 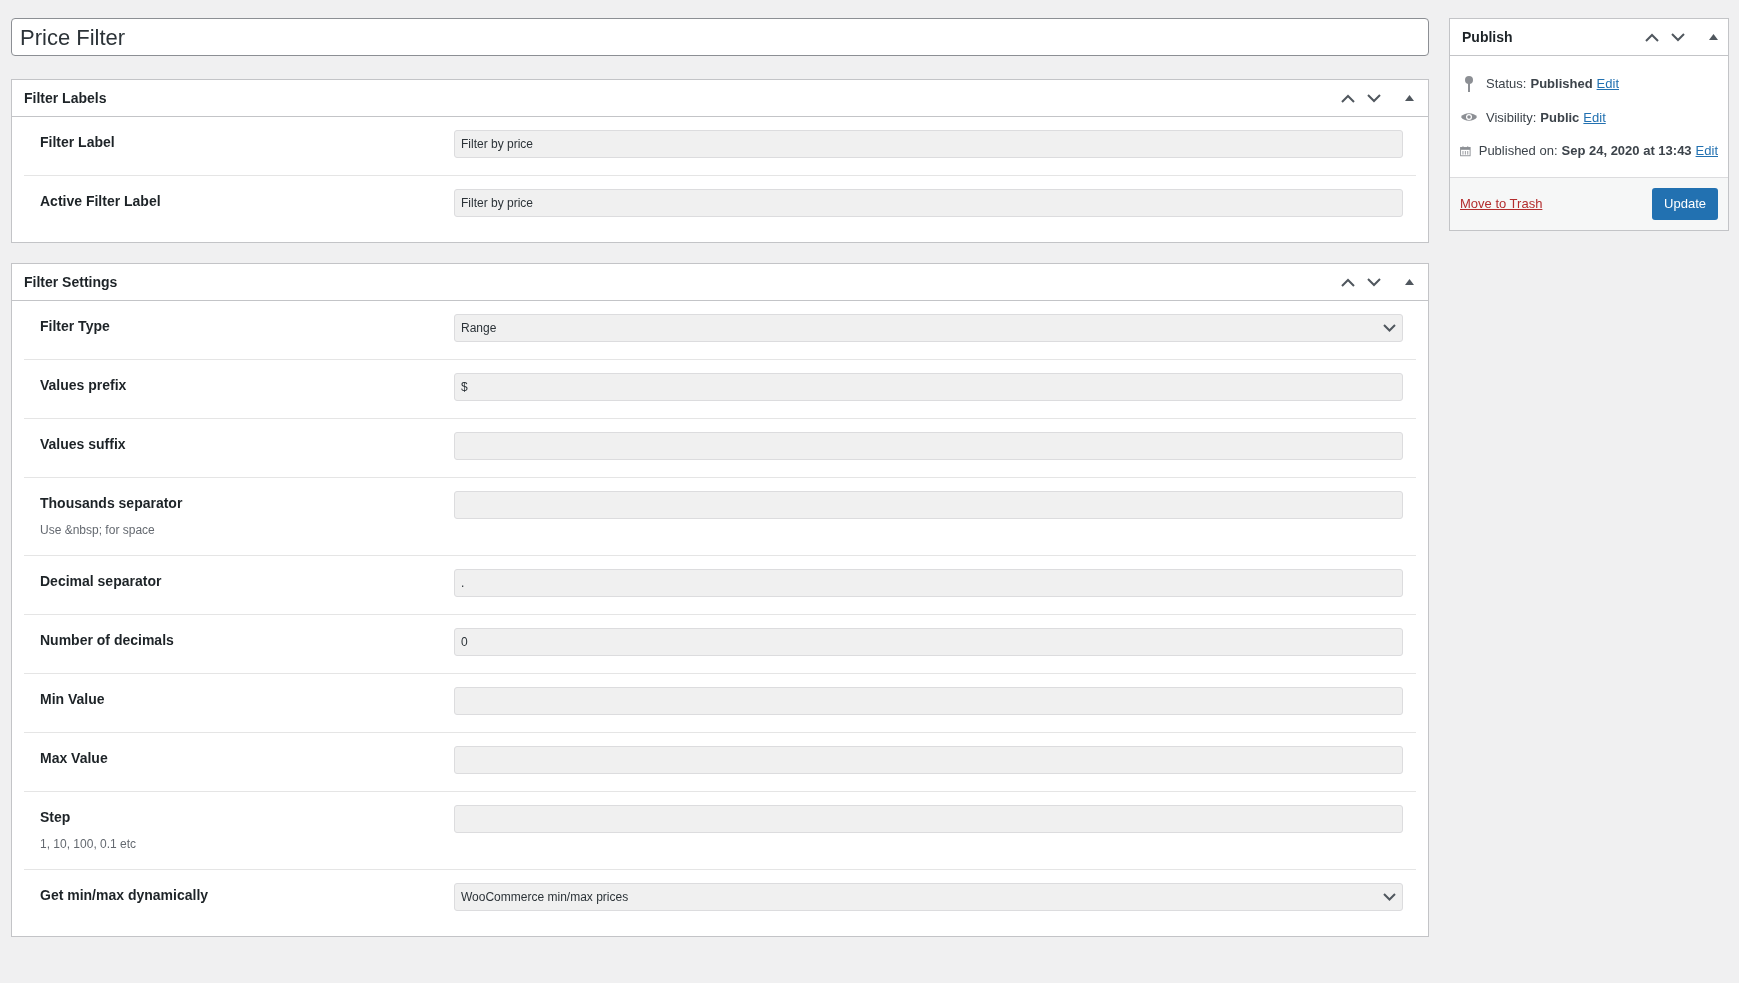 I want to click on field-label: Max Value, so click(x=74, y=758).